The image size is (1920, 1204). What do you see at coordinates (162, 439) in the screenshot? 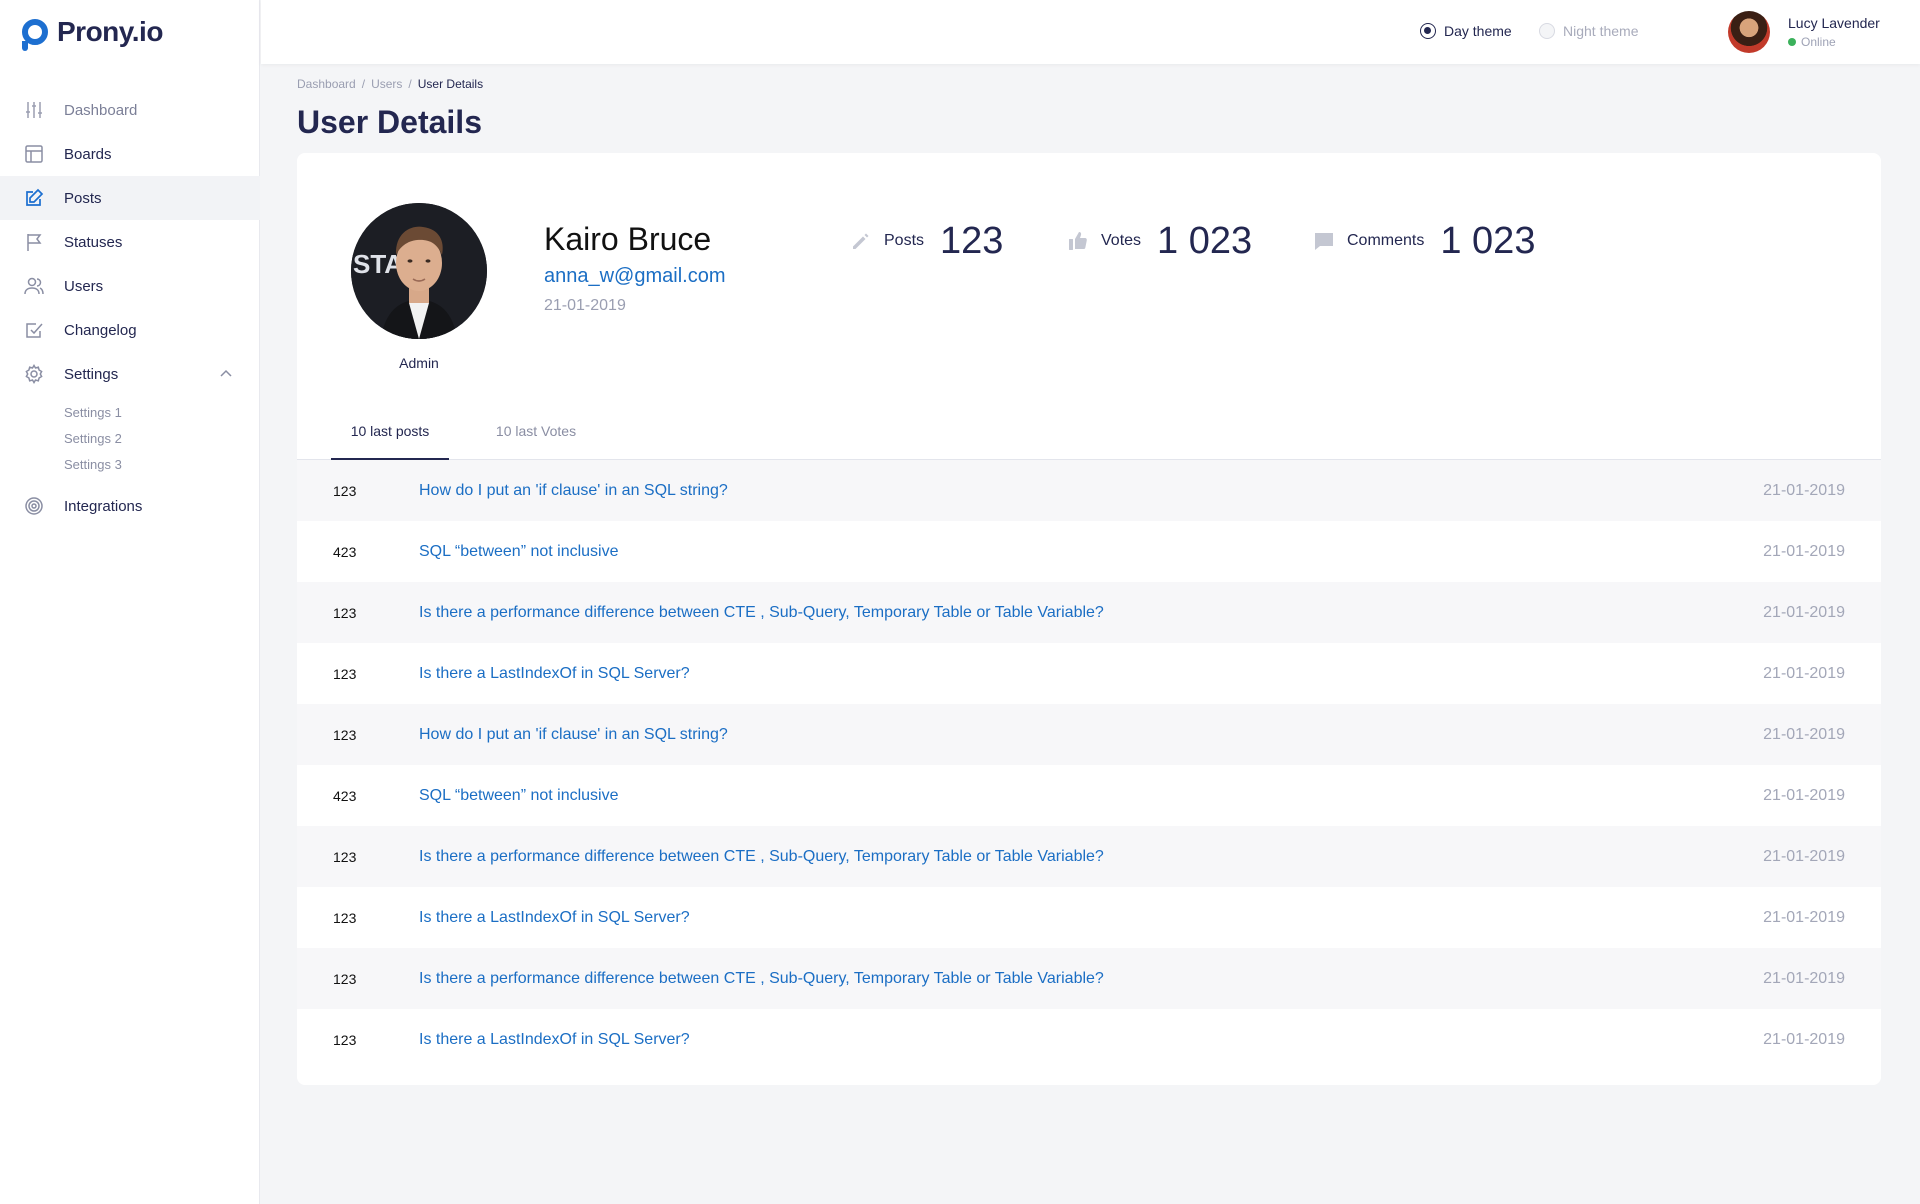
I see `sidebar-subitem-settings-2: Settings 2` at bounding box center [162, 439].